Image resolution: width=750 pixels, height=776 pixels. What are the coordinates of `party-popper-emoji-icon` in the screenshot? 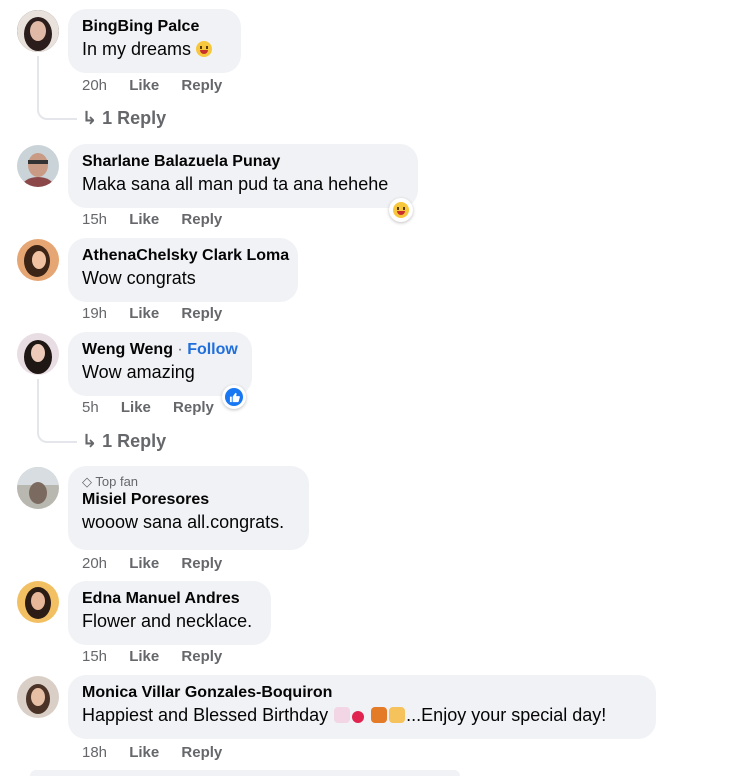 It's located at (397, 715).